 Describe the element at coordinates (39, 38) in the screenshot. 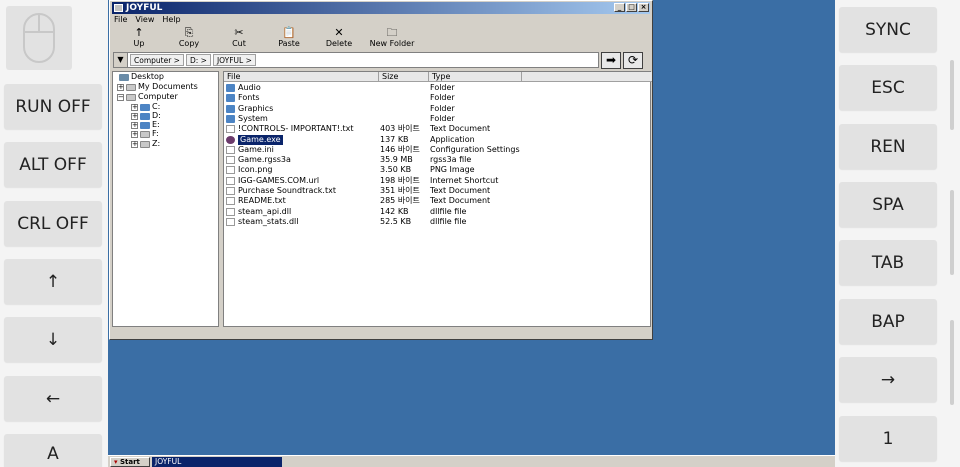

I see `mouse-toggle-button` at that location.